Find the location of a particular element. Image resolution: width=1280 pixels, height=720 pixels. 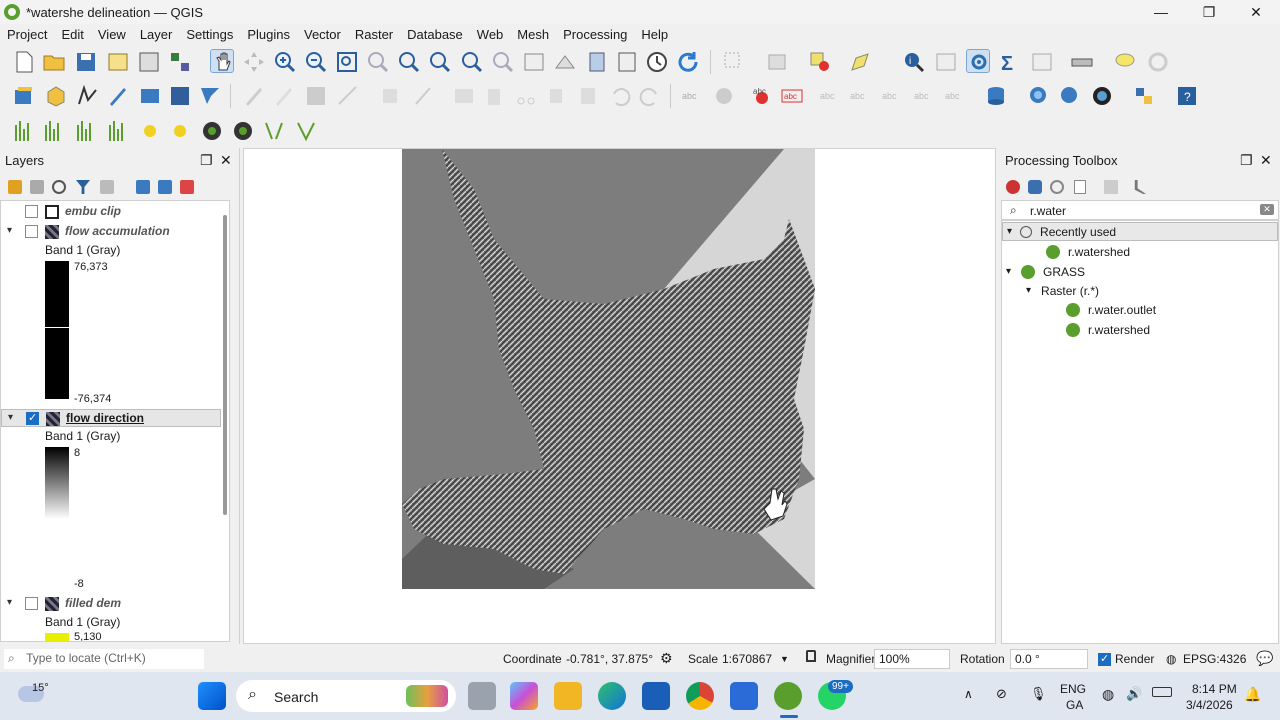

microsoft-store-icon is located at coordinates (744, 696).